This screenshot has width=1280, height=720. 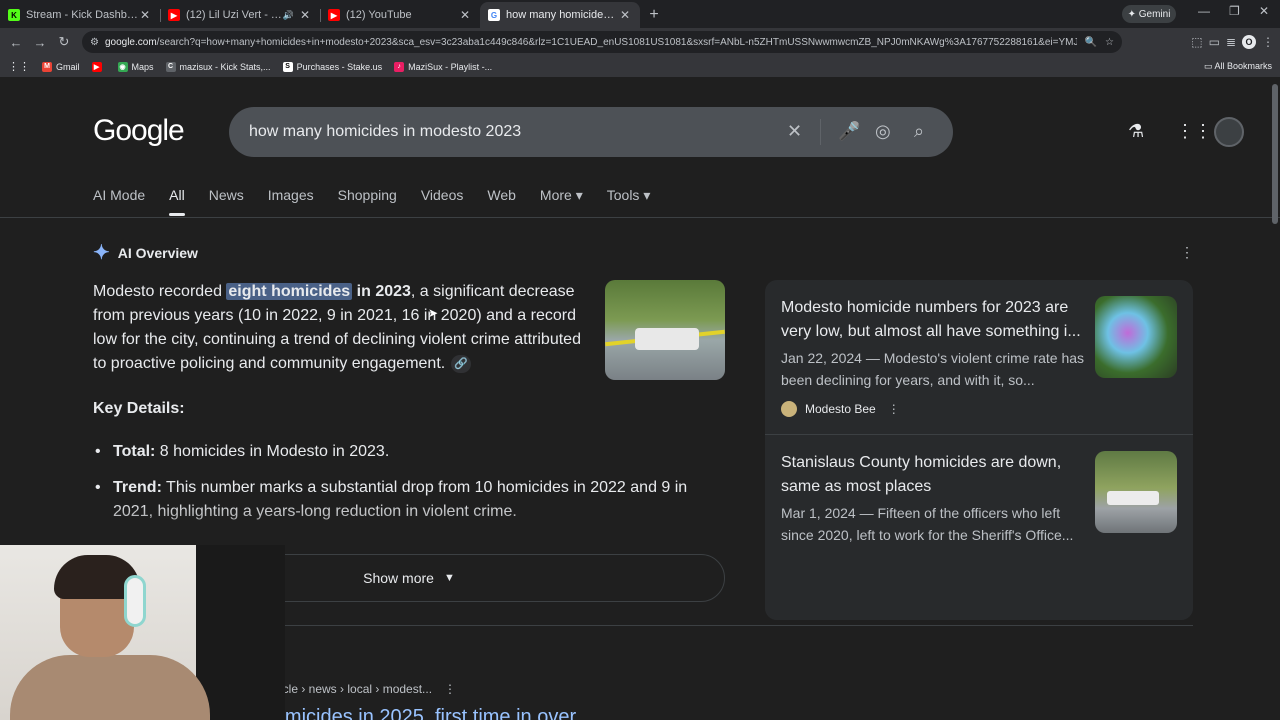 I want to click on maximize-icon: ❐, so click(x=1234, y=11).